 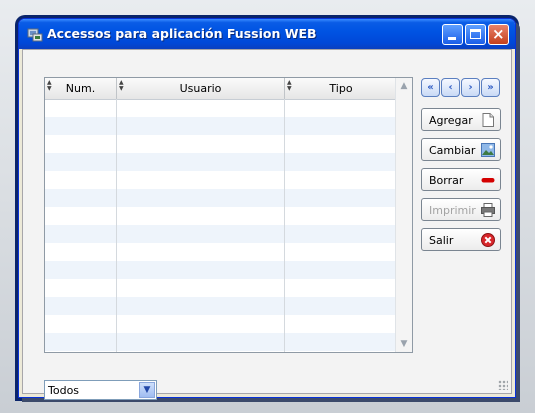 I want to click on column-header-tipo: ▲ ▼ Tipo, so click(x=341, y=88).